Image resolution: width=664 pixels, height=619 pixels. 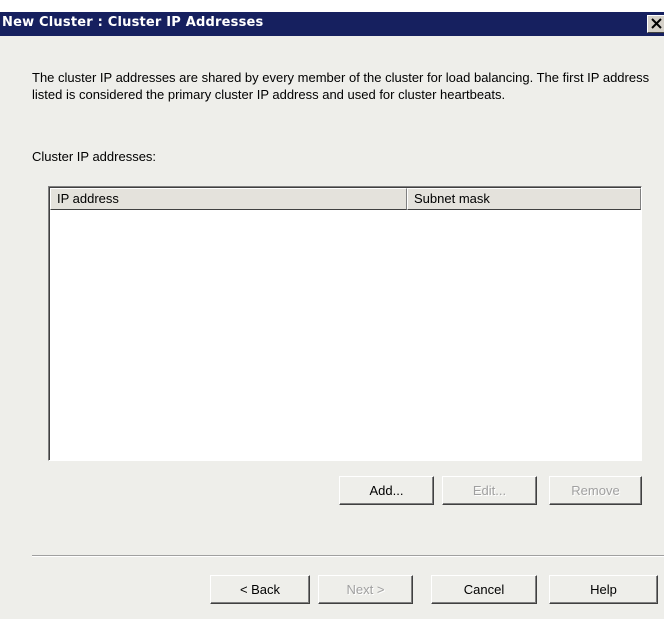 I want to click on next-button: Next >, so click(x=365, y=589).